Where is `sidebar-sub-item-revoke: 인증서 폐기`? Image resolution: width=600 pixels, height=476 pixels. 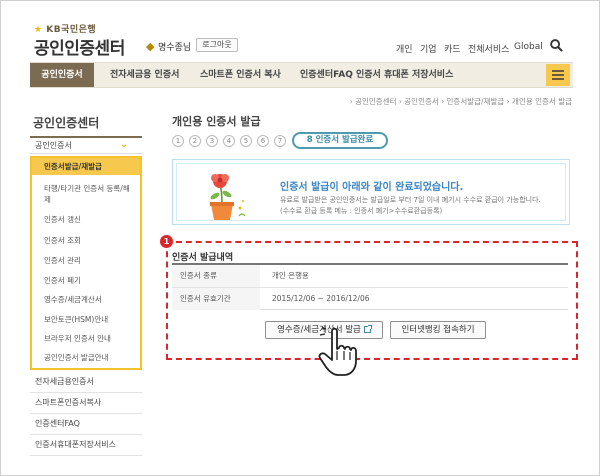 sidebar-sub-item-revoke: 인증서 폐기 is located at coordinates (62, 280).